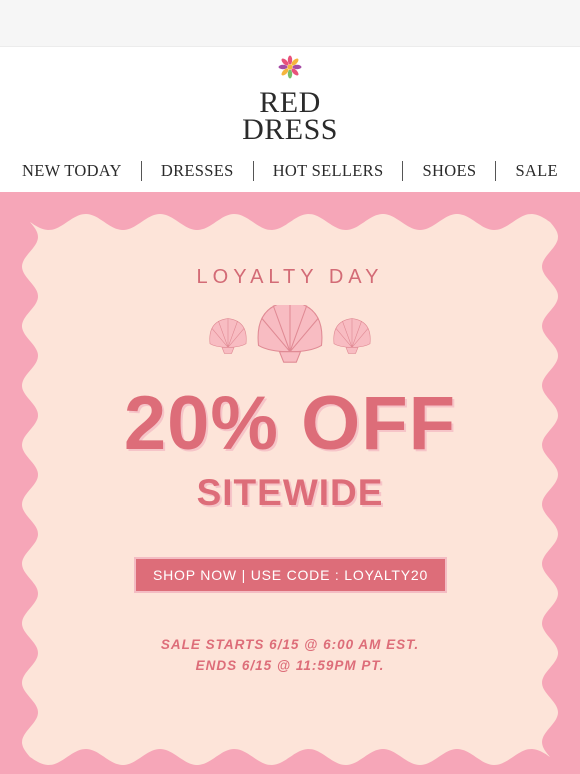 This screenshot has width=580, height=774. I want to click on top-bar, so click(290, 23).